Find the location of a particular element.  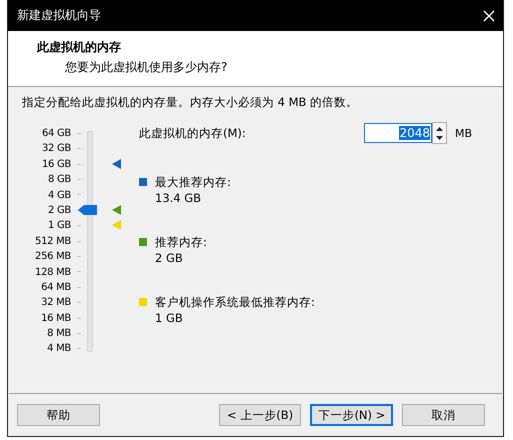

scale-label: 4 MB is located at coordinates (59, 348).